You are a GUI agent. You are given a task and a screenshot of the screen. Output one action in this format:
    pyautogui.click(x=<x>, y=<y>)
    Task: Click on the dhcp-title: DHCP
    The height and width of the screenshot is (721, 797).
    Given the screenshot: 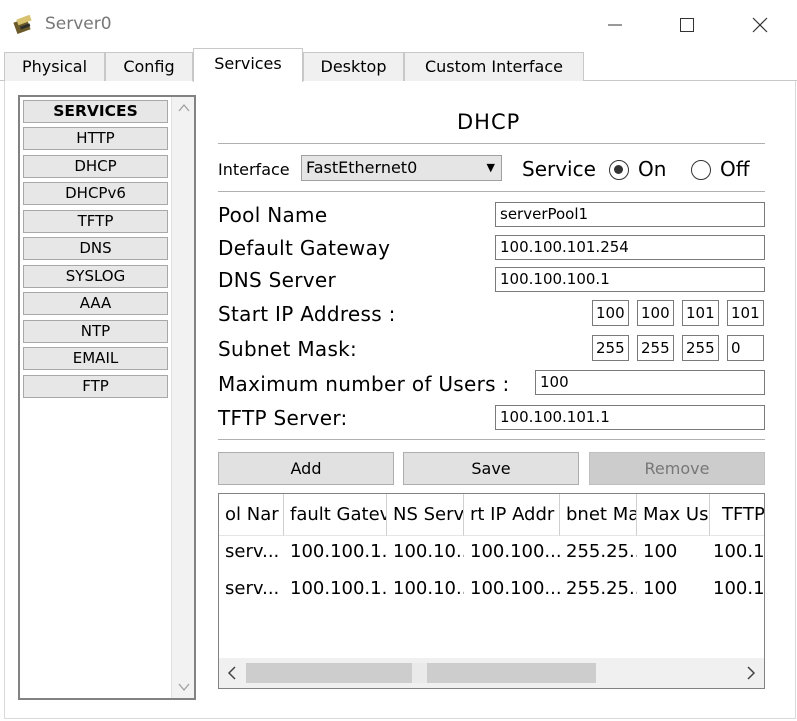 What is the action you would take?
    pyautogui.click(x=489, y=122)
    